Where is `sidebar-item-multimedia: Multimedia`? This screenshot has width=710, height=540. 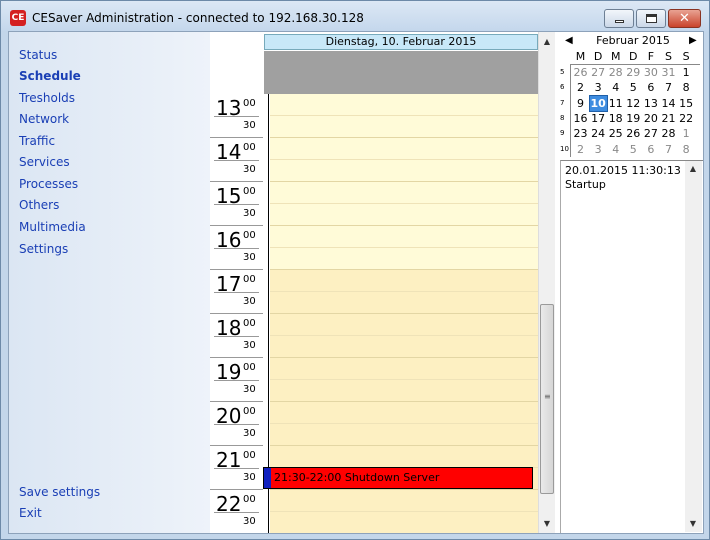
sidebar-item-multimedia: Multimedia is located at coordinates (52, 227).